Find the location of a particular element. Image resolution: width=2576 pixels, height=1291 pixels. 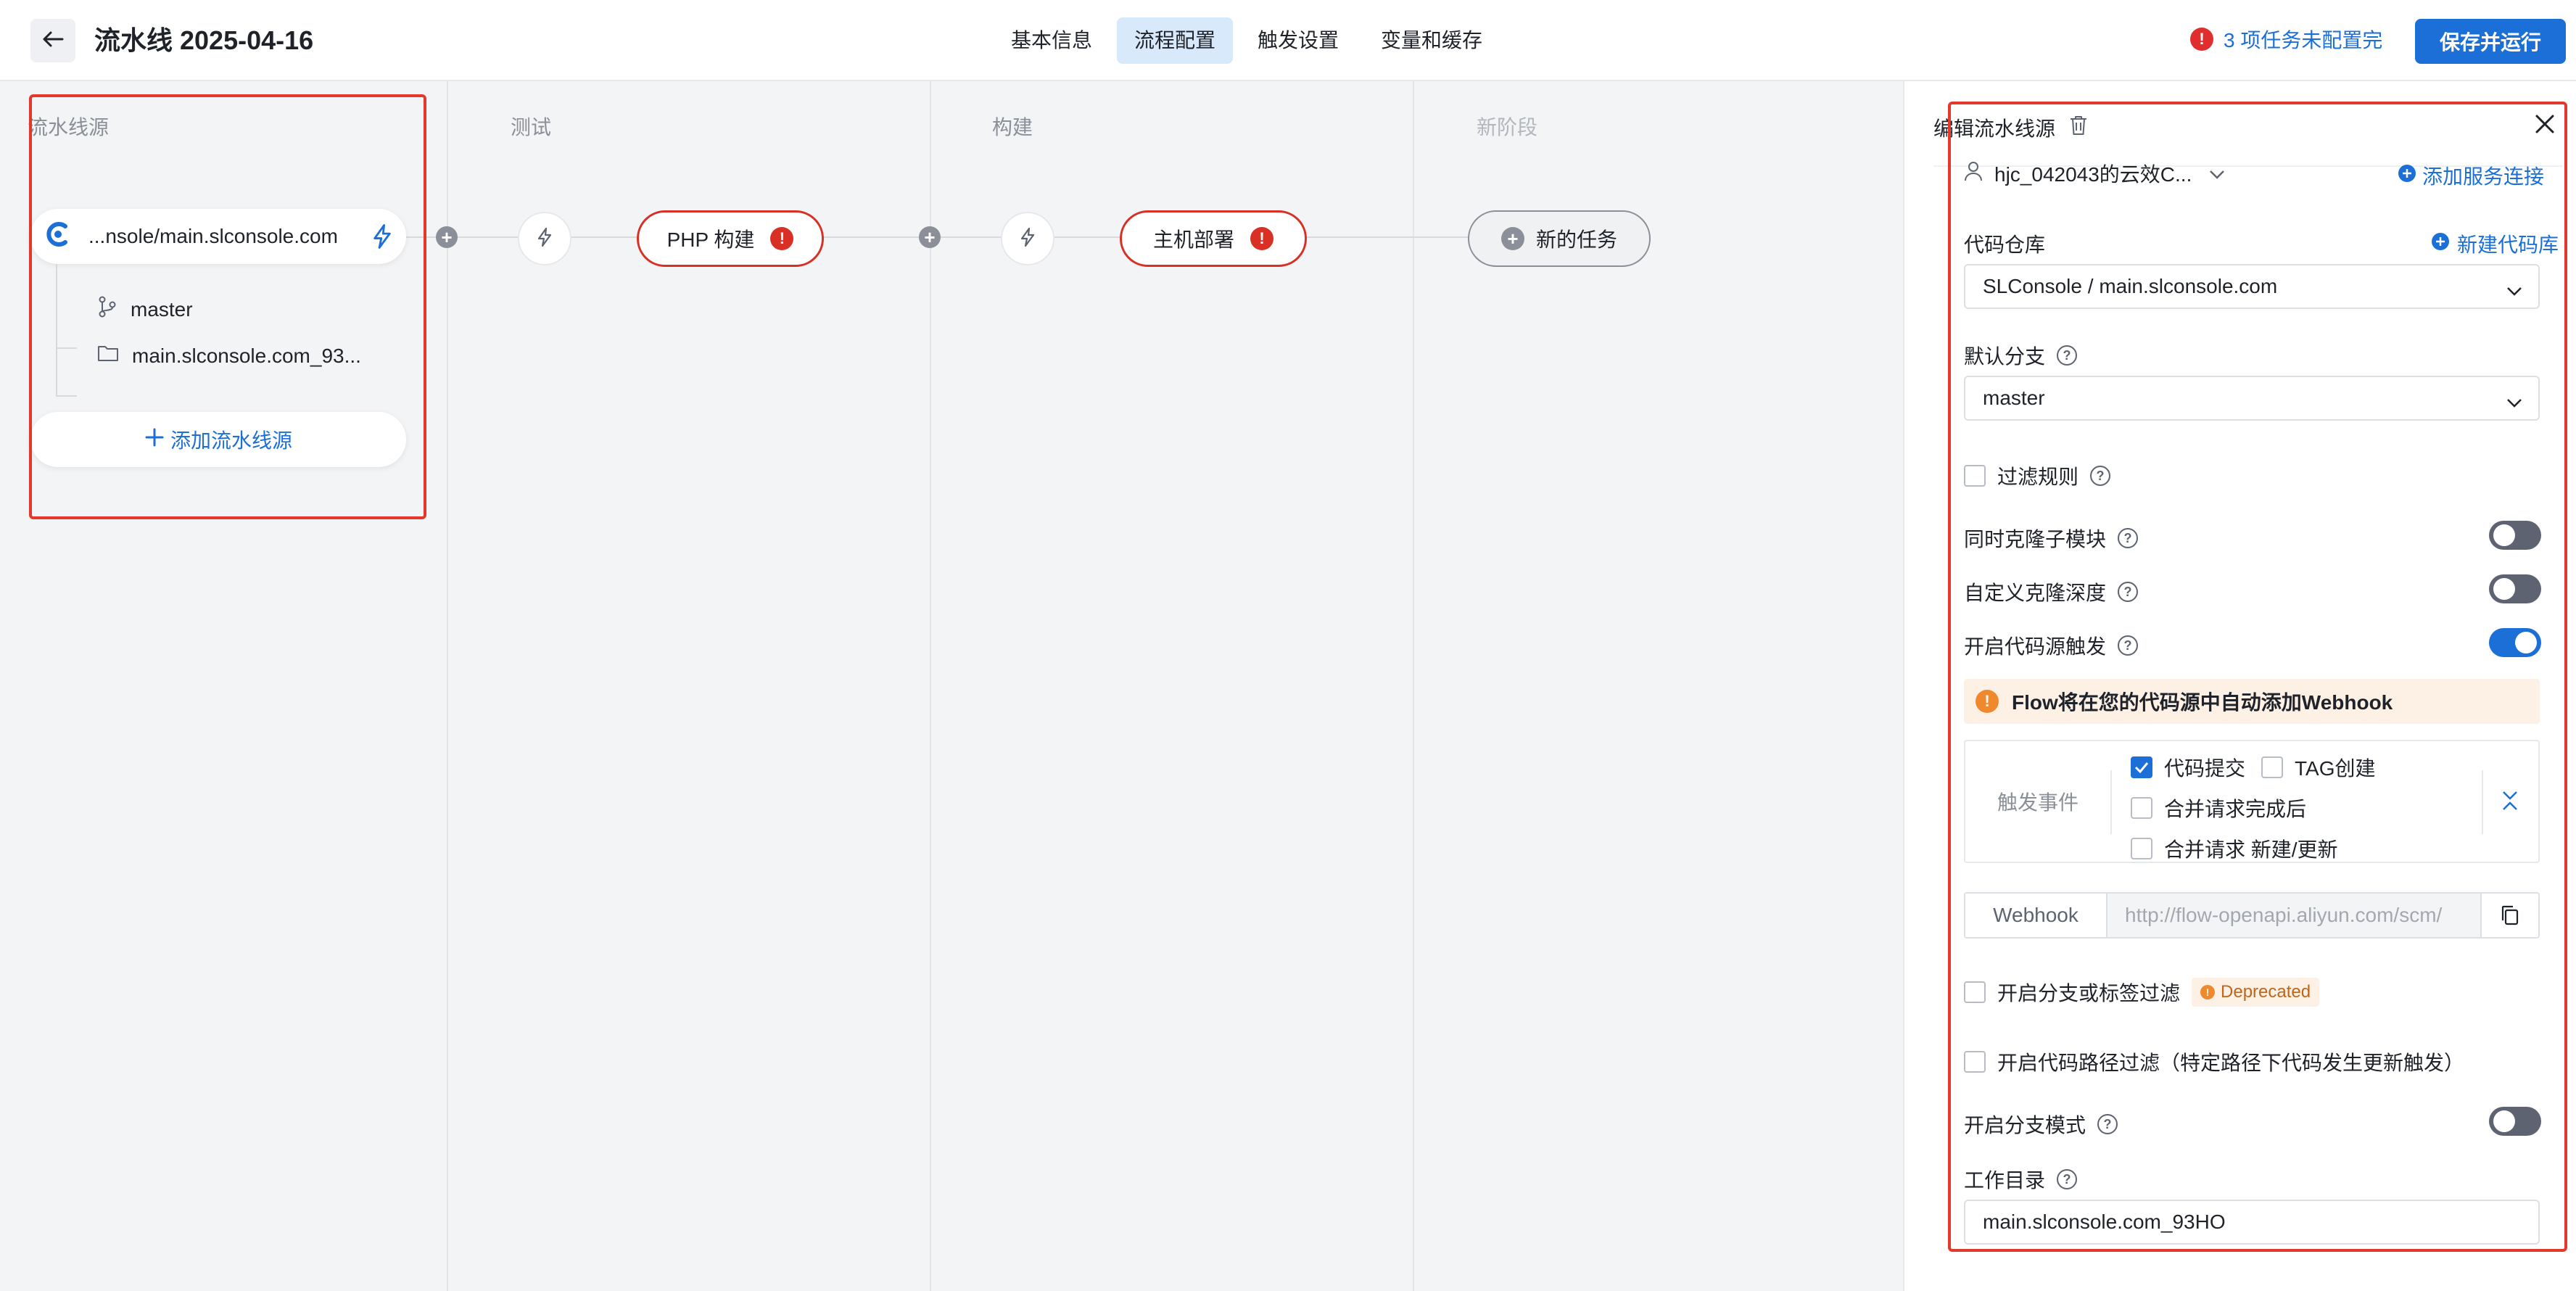

php-build-job: PHP 构建 ! is located at coordinates (730, 238).